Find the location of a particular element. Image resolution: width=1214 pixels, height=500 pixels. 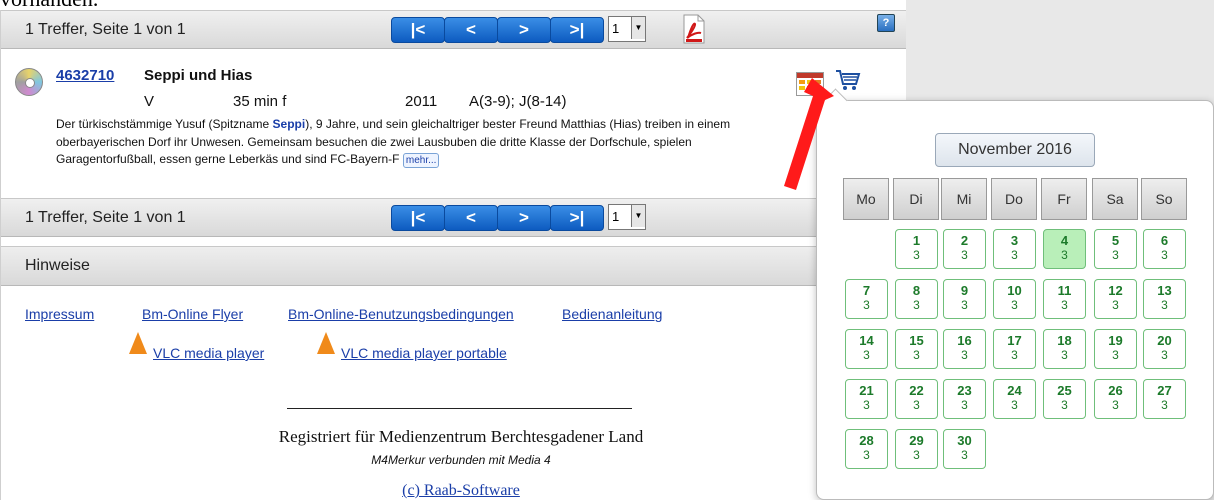

terms-link: Bm-Online-Benutzungsbedingungen is located at coordinates (401, 314).